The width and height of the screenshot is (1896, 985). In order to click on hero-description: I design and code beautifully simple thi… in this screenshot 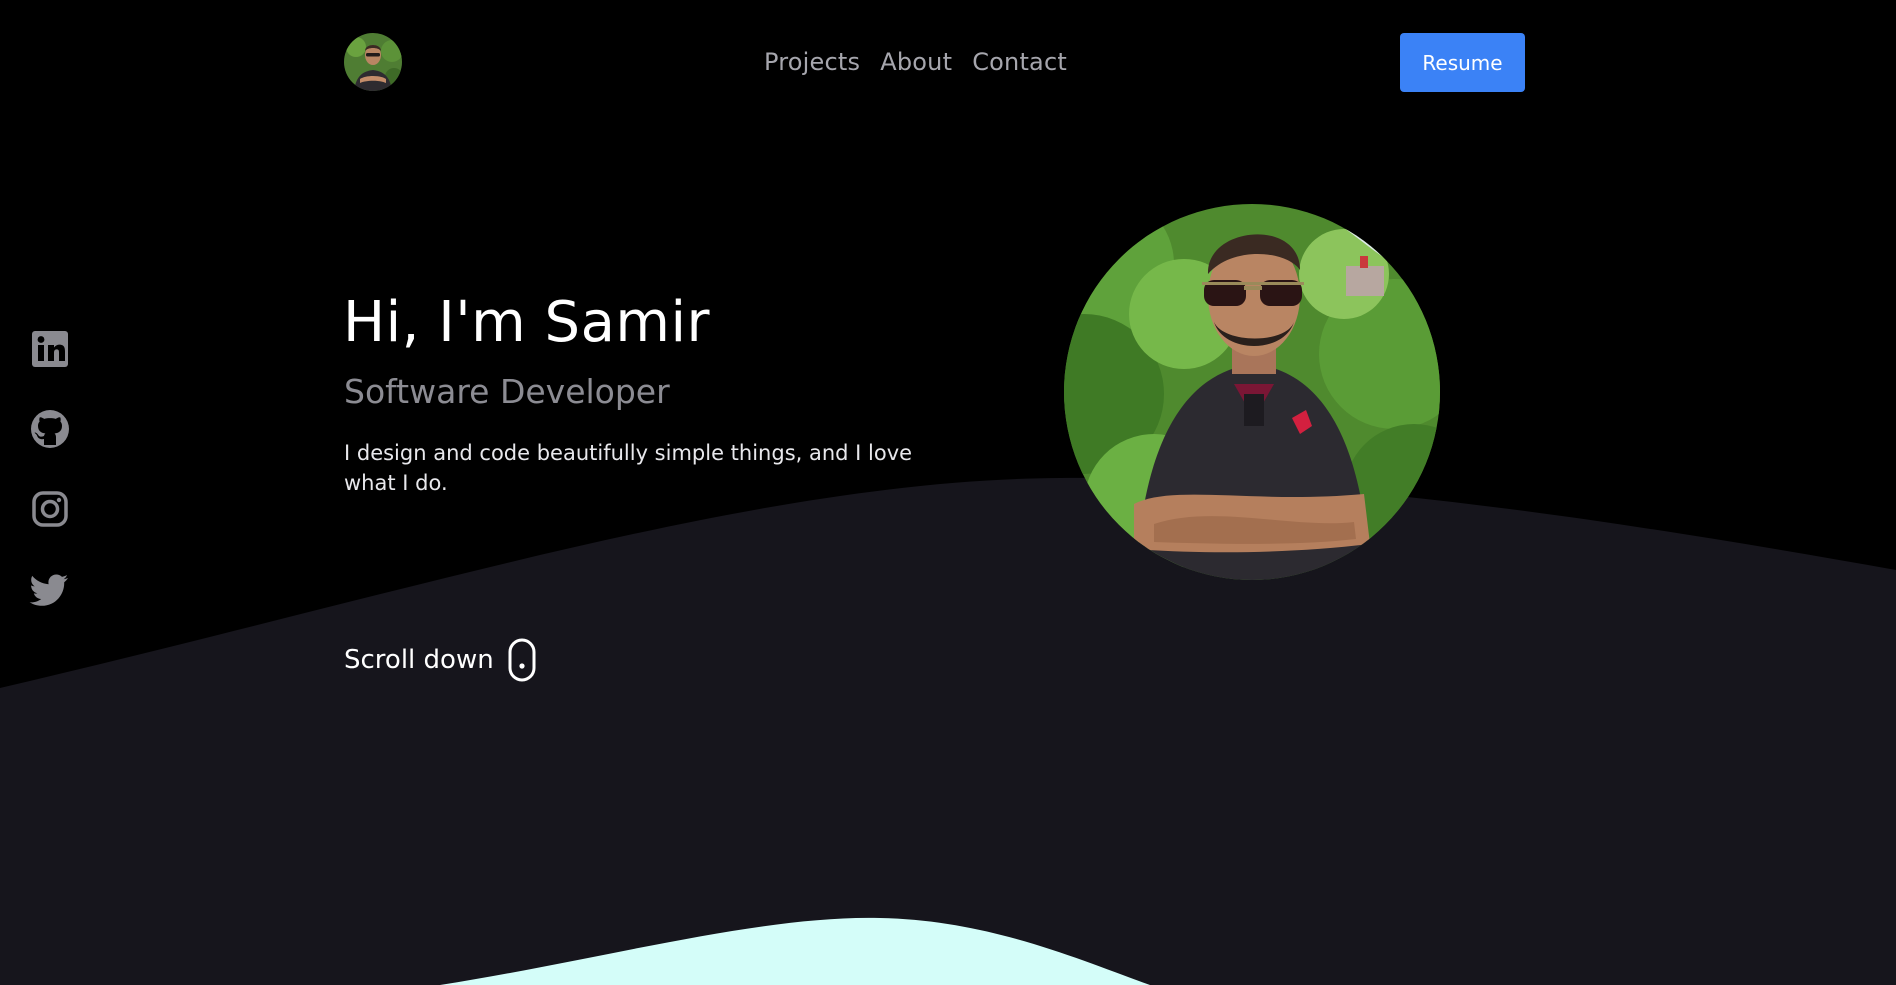, I will do `click(628, 468)`.